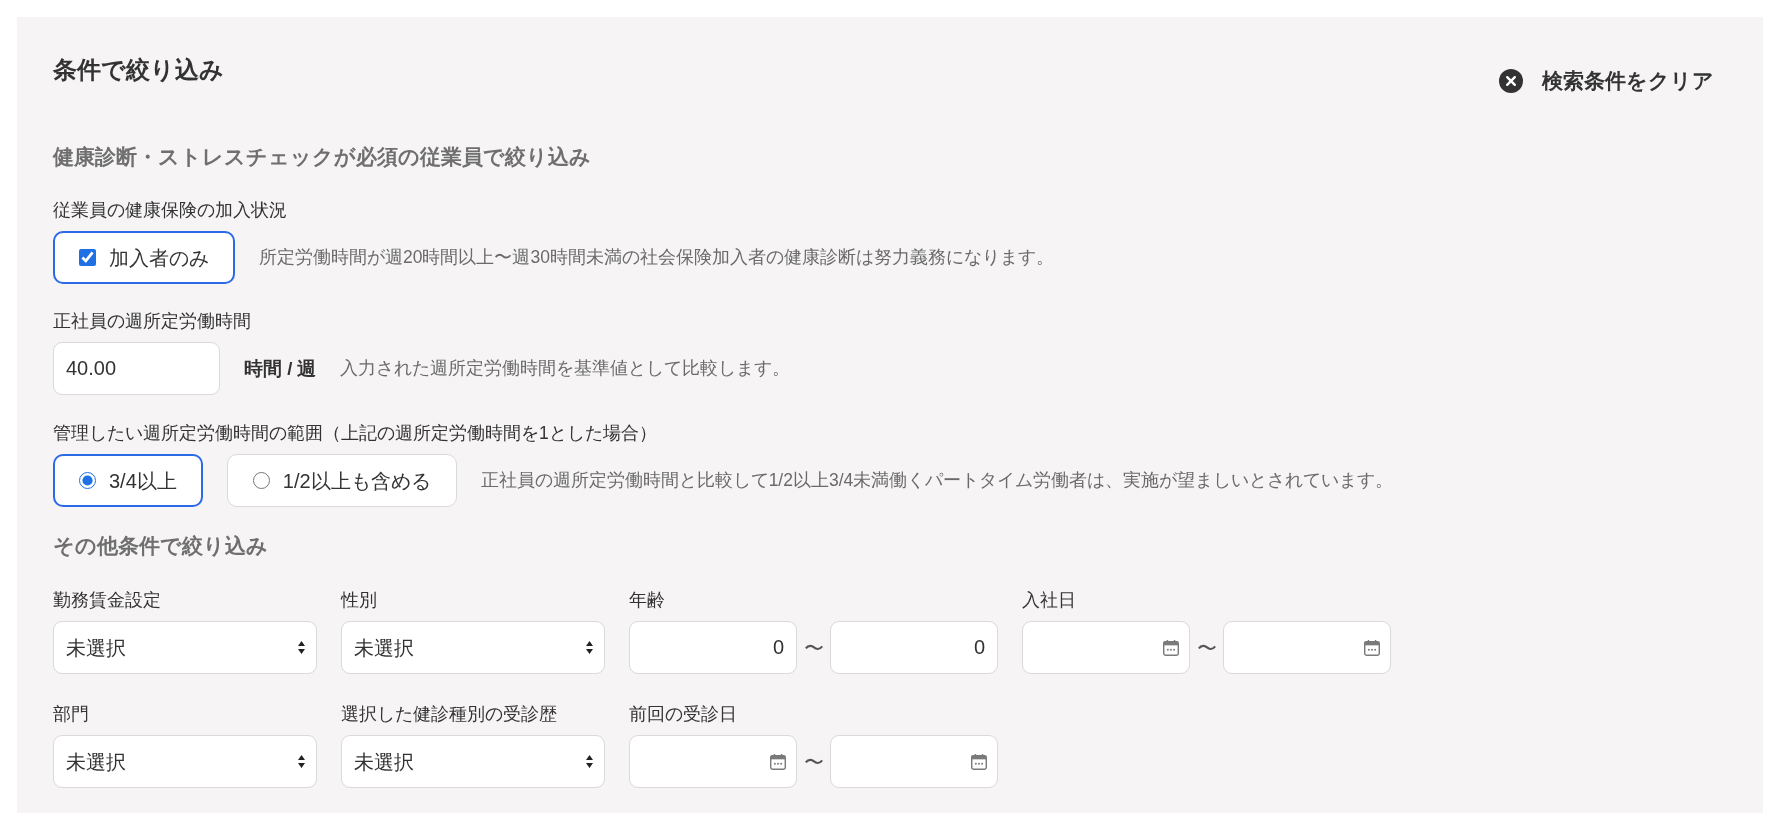 Image resolution: width=1780 pixels, height=829 pixels. Describe the element at coordinates (138, 70) in the screenshot. I see `panel-title: 条件で絞り込み` at that location.